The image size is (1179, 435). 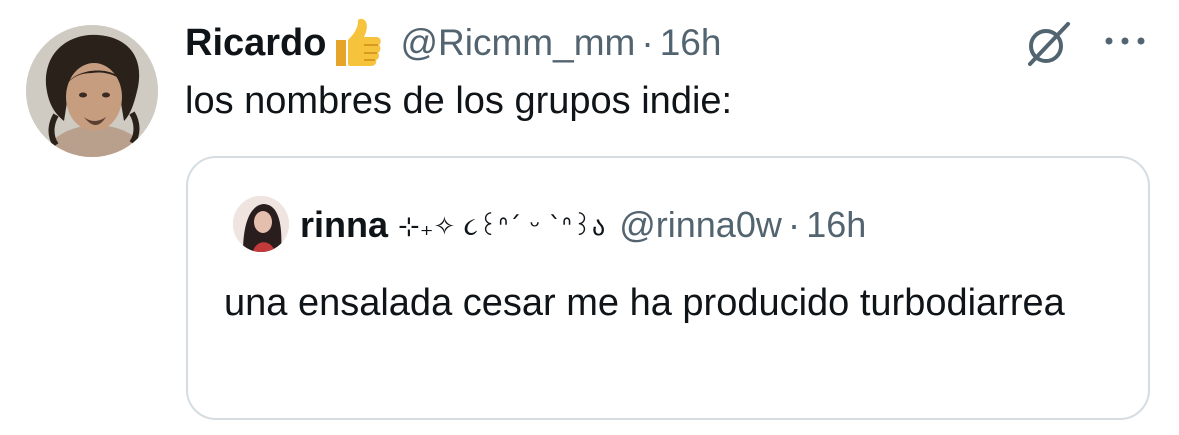 I want to click on author-handle: @Ricmm_mm, so click(x=517, y=43).